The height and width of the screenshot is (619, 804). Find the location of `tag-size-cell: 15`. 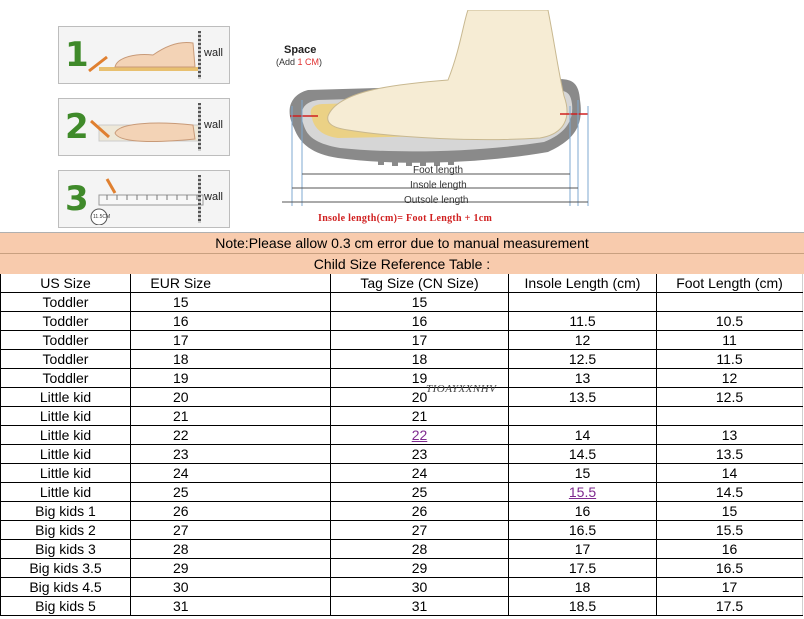

tag-size-cell: 15 is located at coordinates (419, 302).